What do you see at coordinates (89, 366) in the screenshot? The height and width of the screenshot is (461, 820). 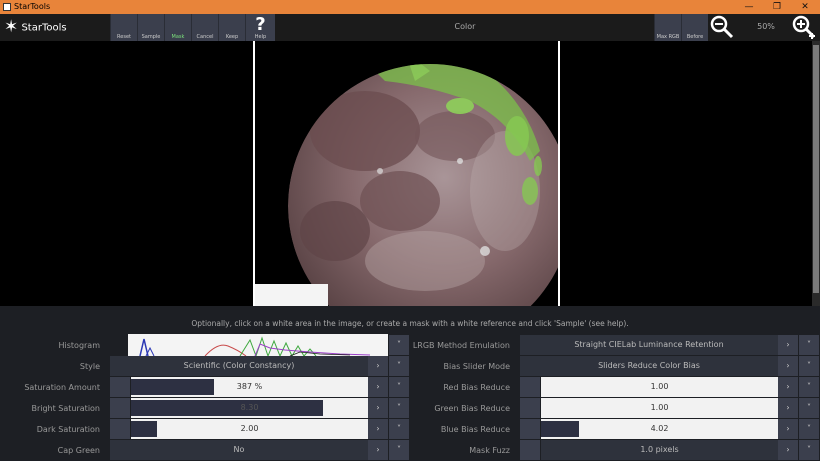 I see `style-label: Style` at bounding box center [89, 366].